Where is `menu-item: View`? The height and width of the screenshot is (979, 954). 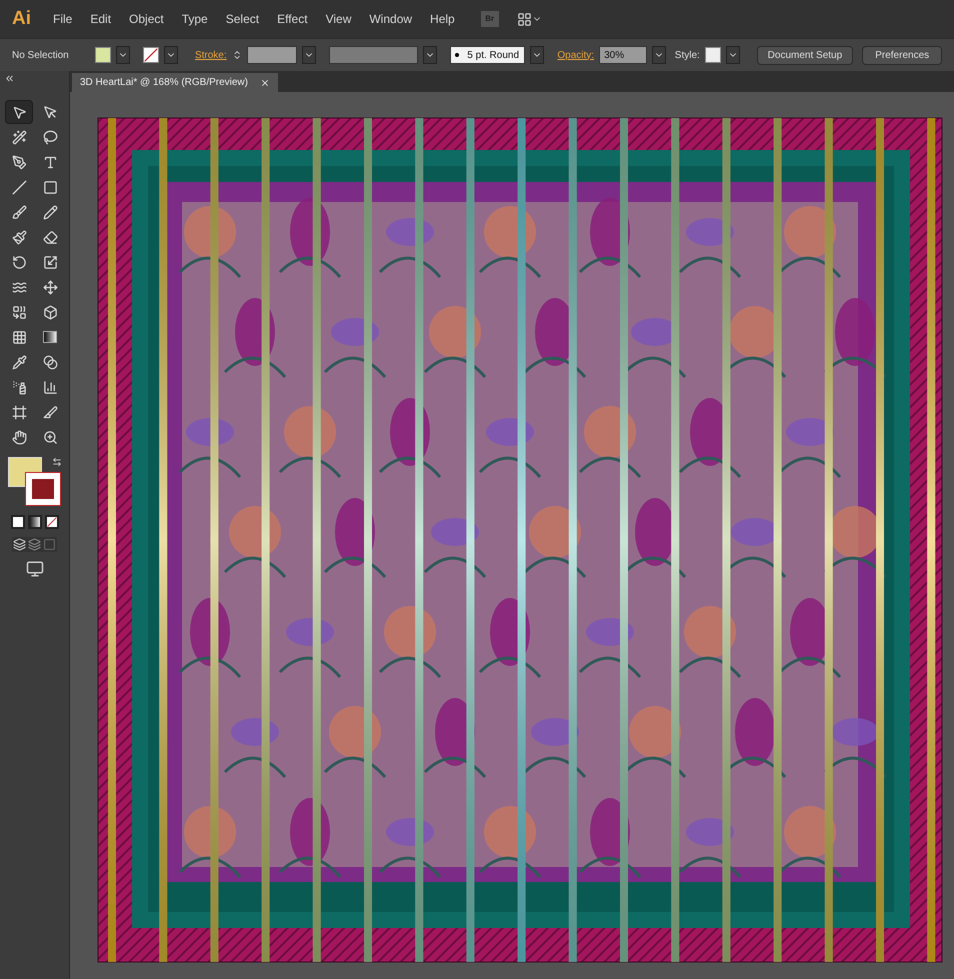
menu-item: View is located at coordinates (339, 19).